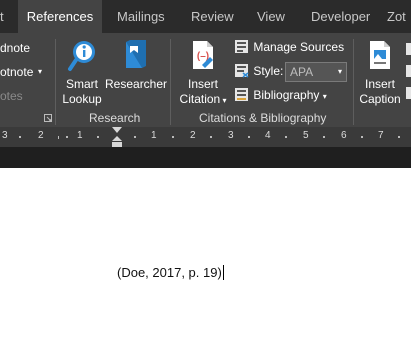 The image size is (411, 353). Describe the element at coordinates (408, 71) in the screenshot. I see `update-table-icon` at that location.